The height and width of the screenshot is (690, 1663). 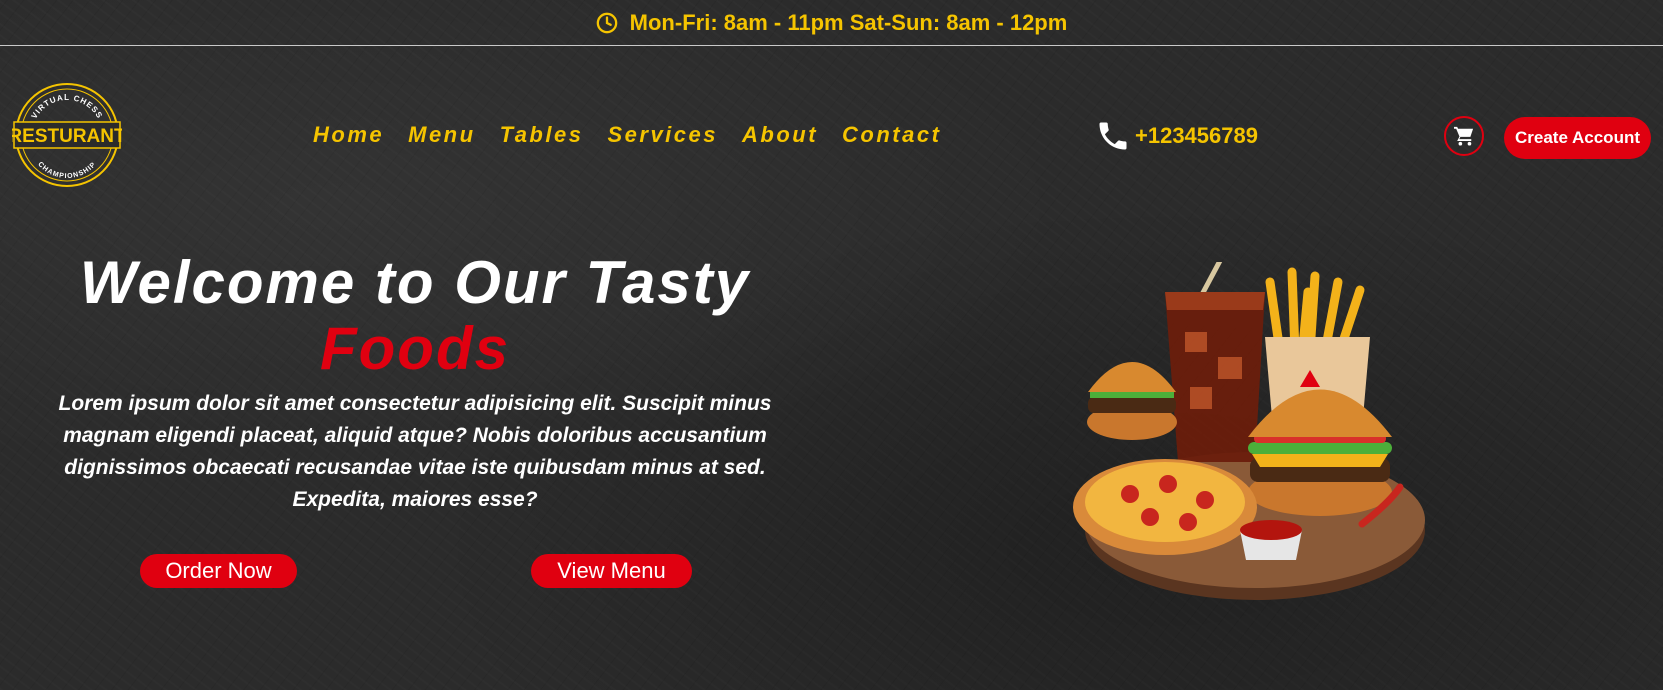 I want to click on clock-icon, so click(x=606, y=22).